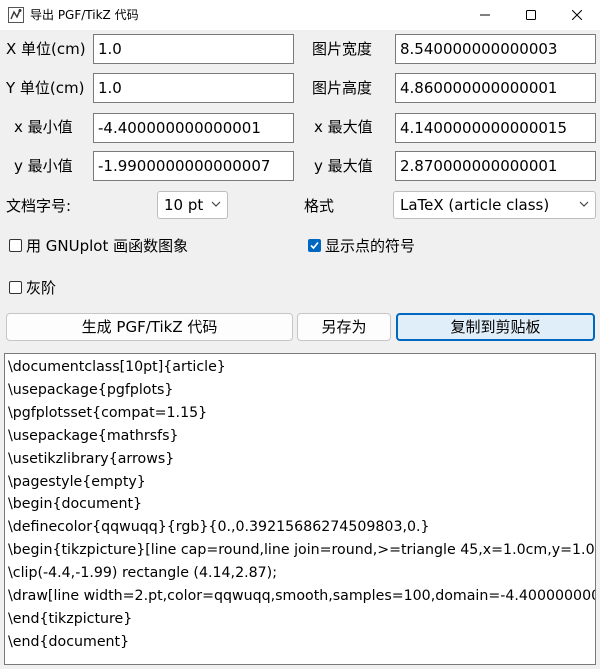  What do you see at coordinates (193, 49) in the screenshot?
I see `x-unit-input: 1.0` at bounding box center [193, 49].